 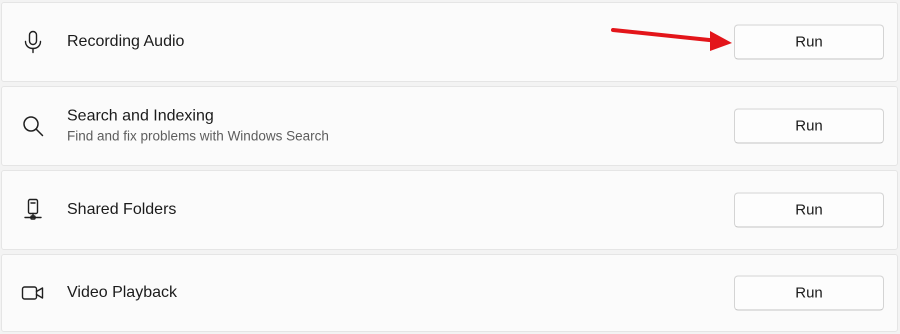 I want to click on item-title: Shared Folders, so click(x=122, y=209).